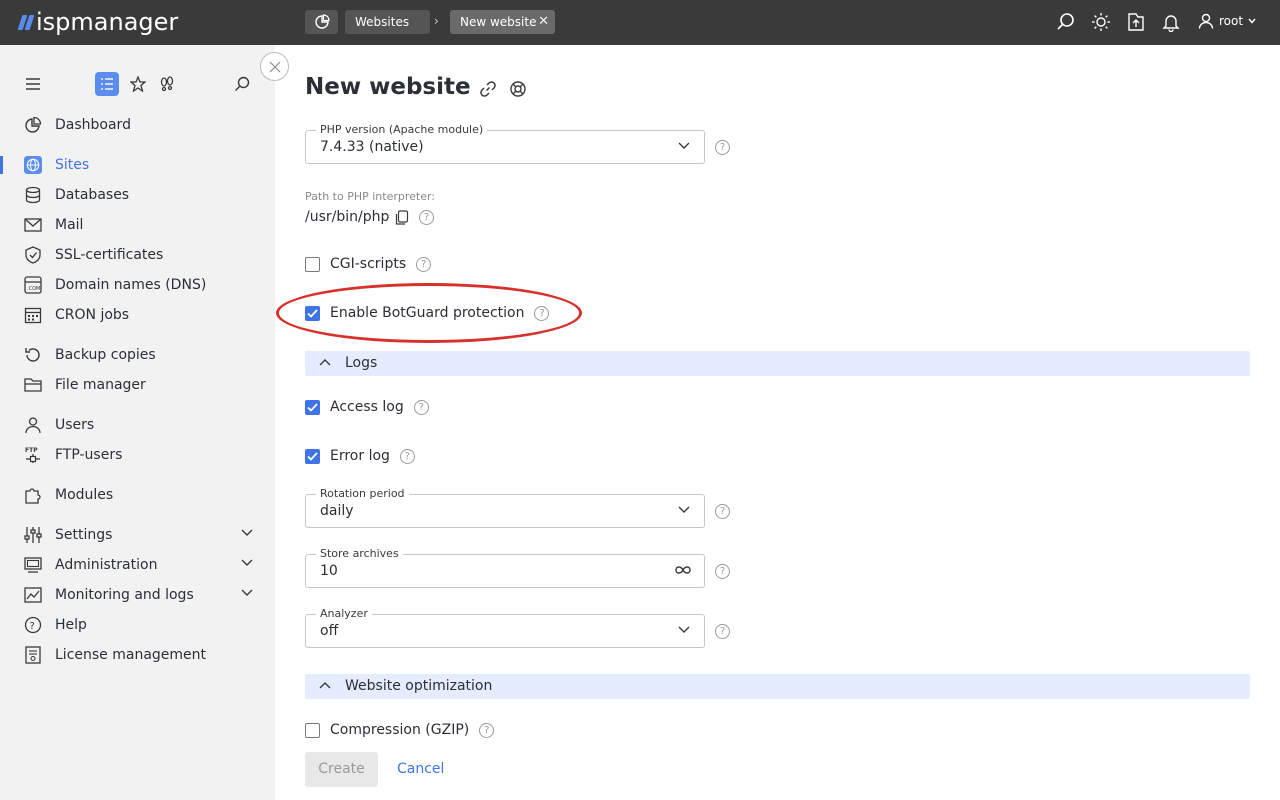 The width and height of the screenshot is (1280, 800). What do you see at coordinates (138, 84) in the screenshot?
I see `favorites-button` at bounding box center [138, 84].